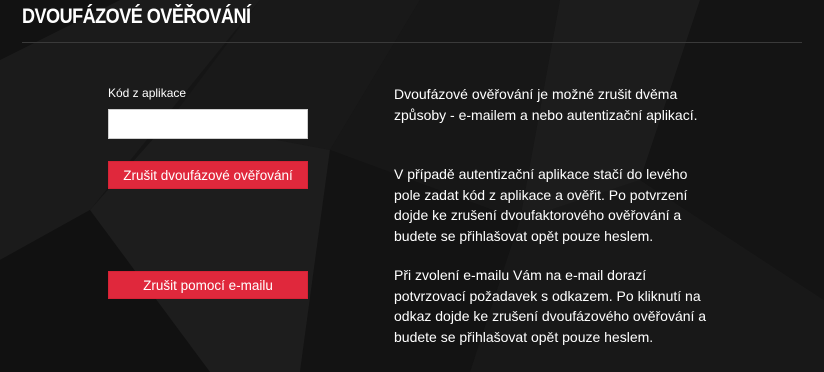 The image size is (824, 372). I want to click on app-code-input, so click(208, 124).